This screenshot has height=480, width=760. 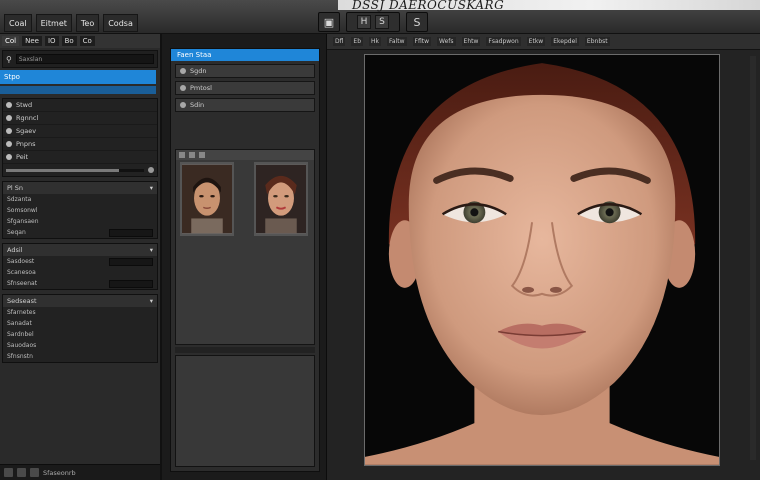 What do you see at coordinates (80, 266) in the screenshot?
I see `properties-group-b: Adsil ▾ Sasdoest Scanesoa Sfnseenat` at bounding box center [80, 266].